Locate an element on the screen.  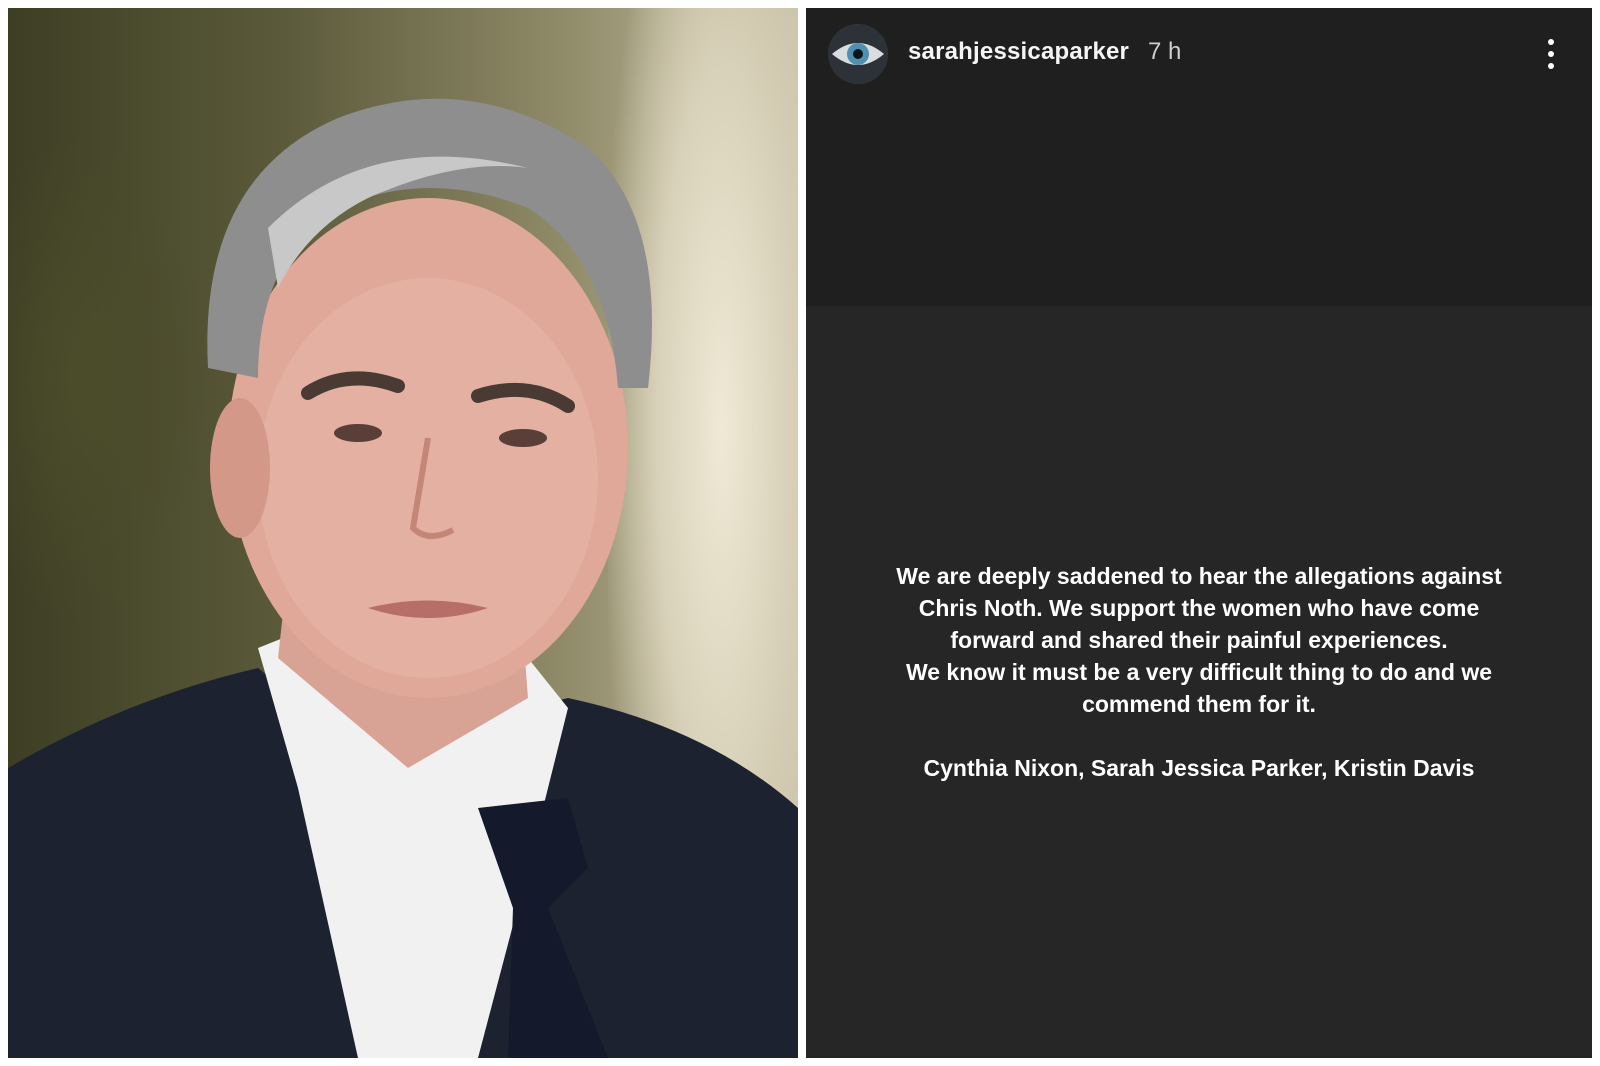
eye-avatar-icon is located at coordinates (858, 54).